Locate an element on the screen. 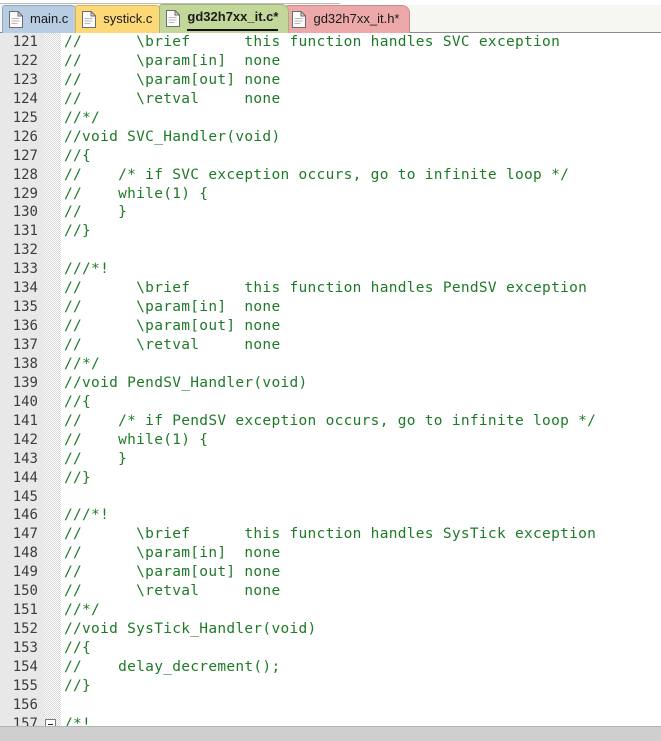  fold-toggle-icon is located at coordinates (50, 722).